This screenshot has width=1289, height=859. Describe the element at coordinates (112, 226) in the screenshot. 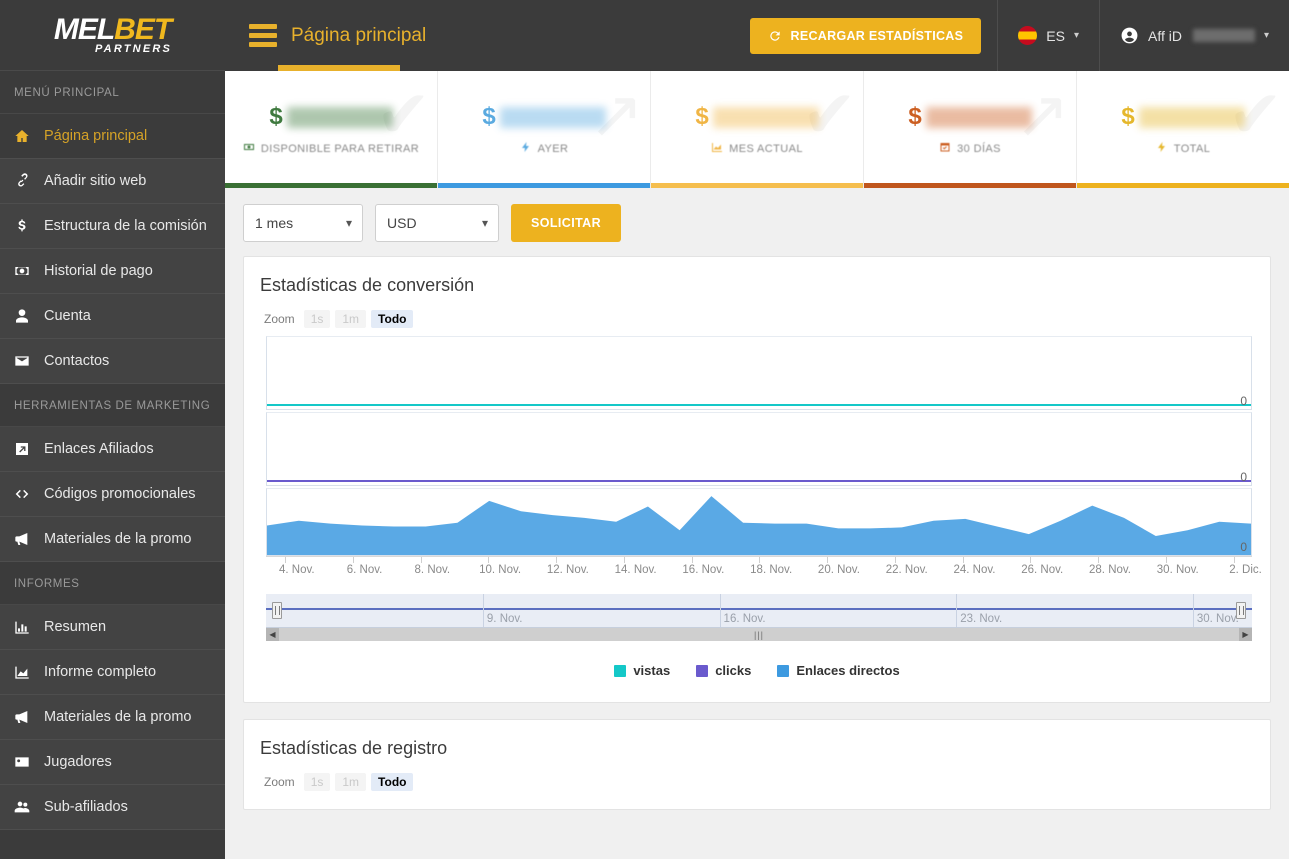

I see `sidebar-item-estructura-de-la-comisión: Estructura de la comisión` at that location.